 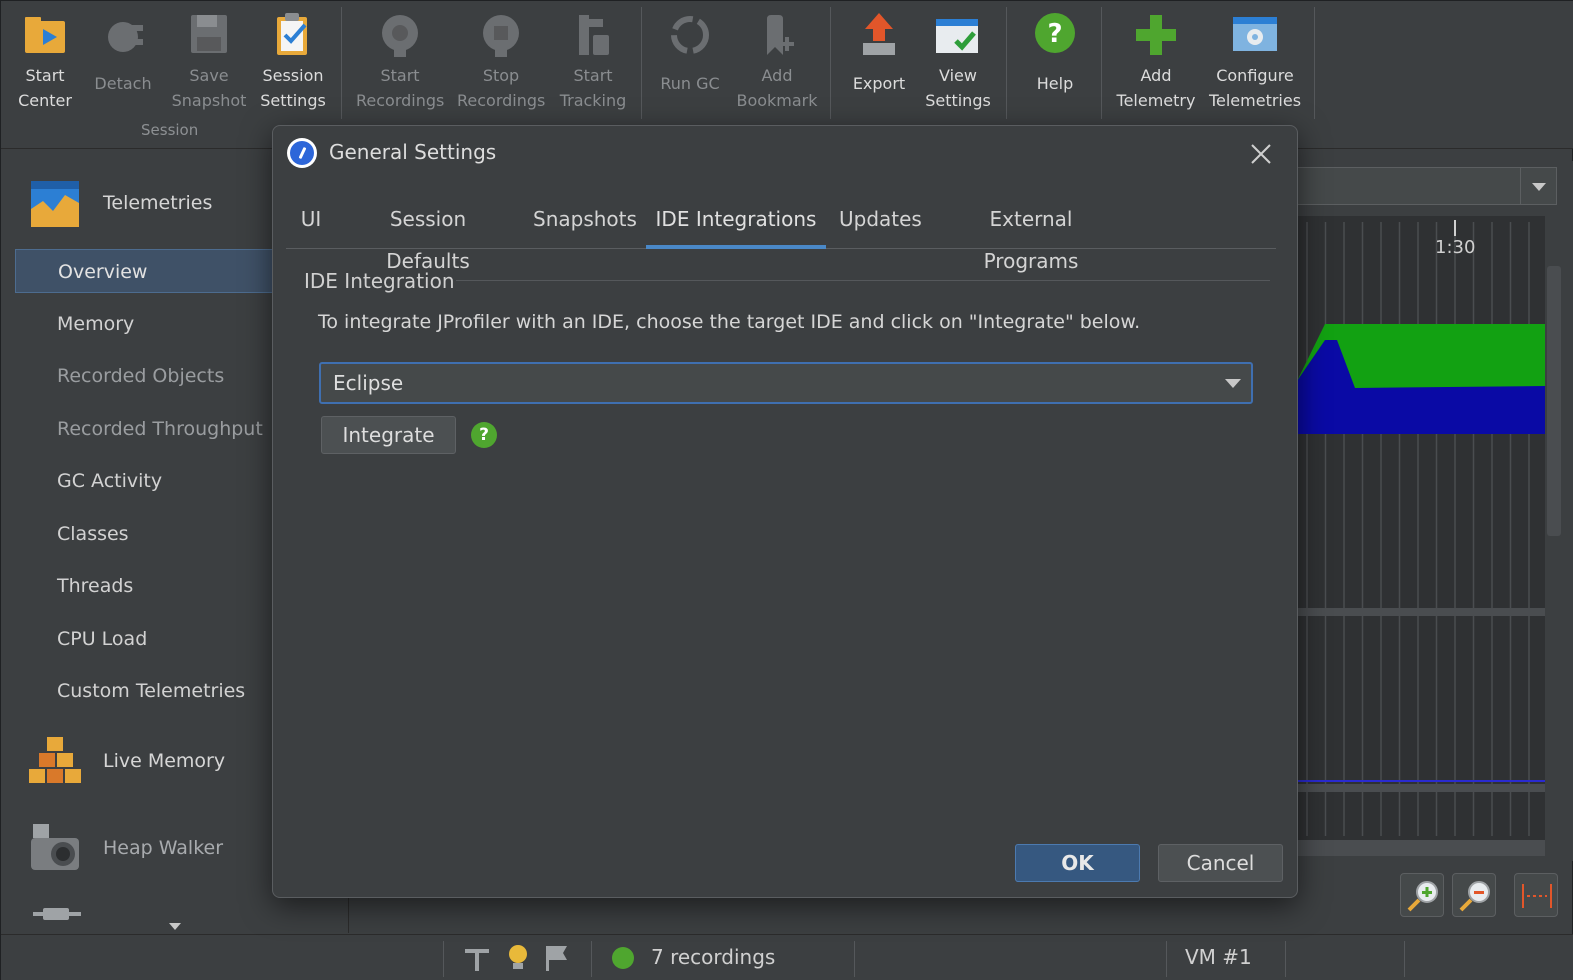 I want to click on sidebar-item-recorded-objects: Recorded Objects, so click(x=146, y=376).